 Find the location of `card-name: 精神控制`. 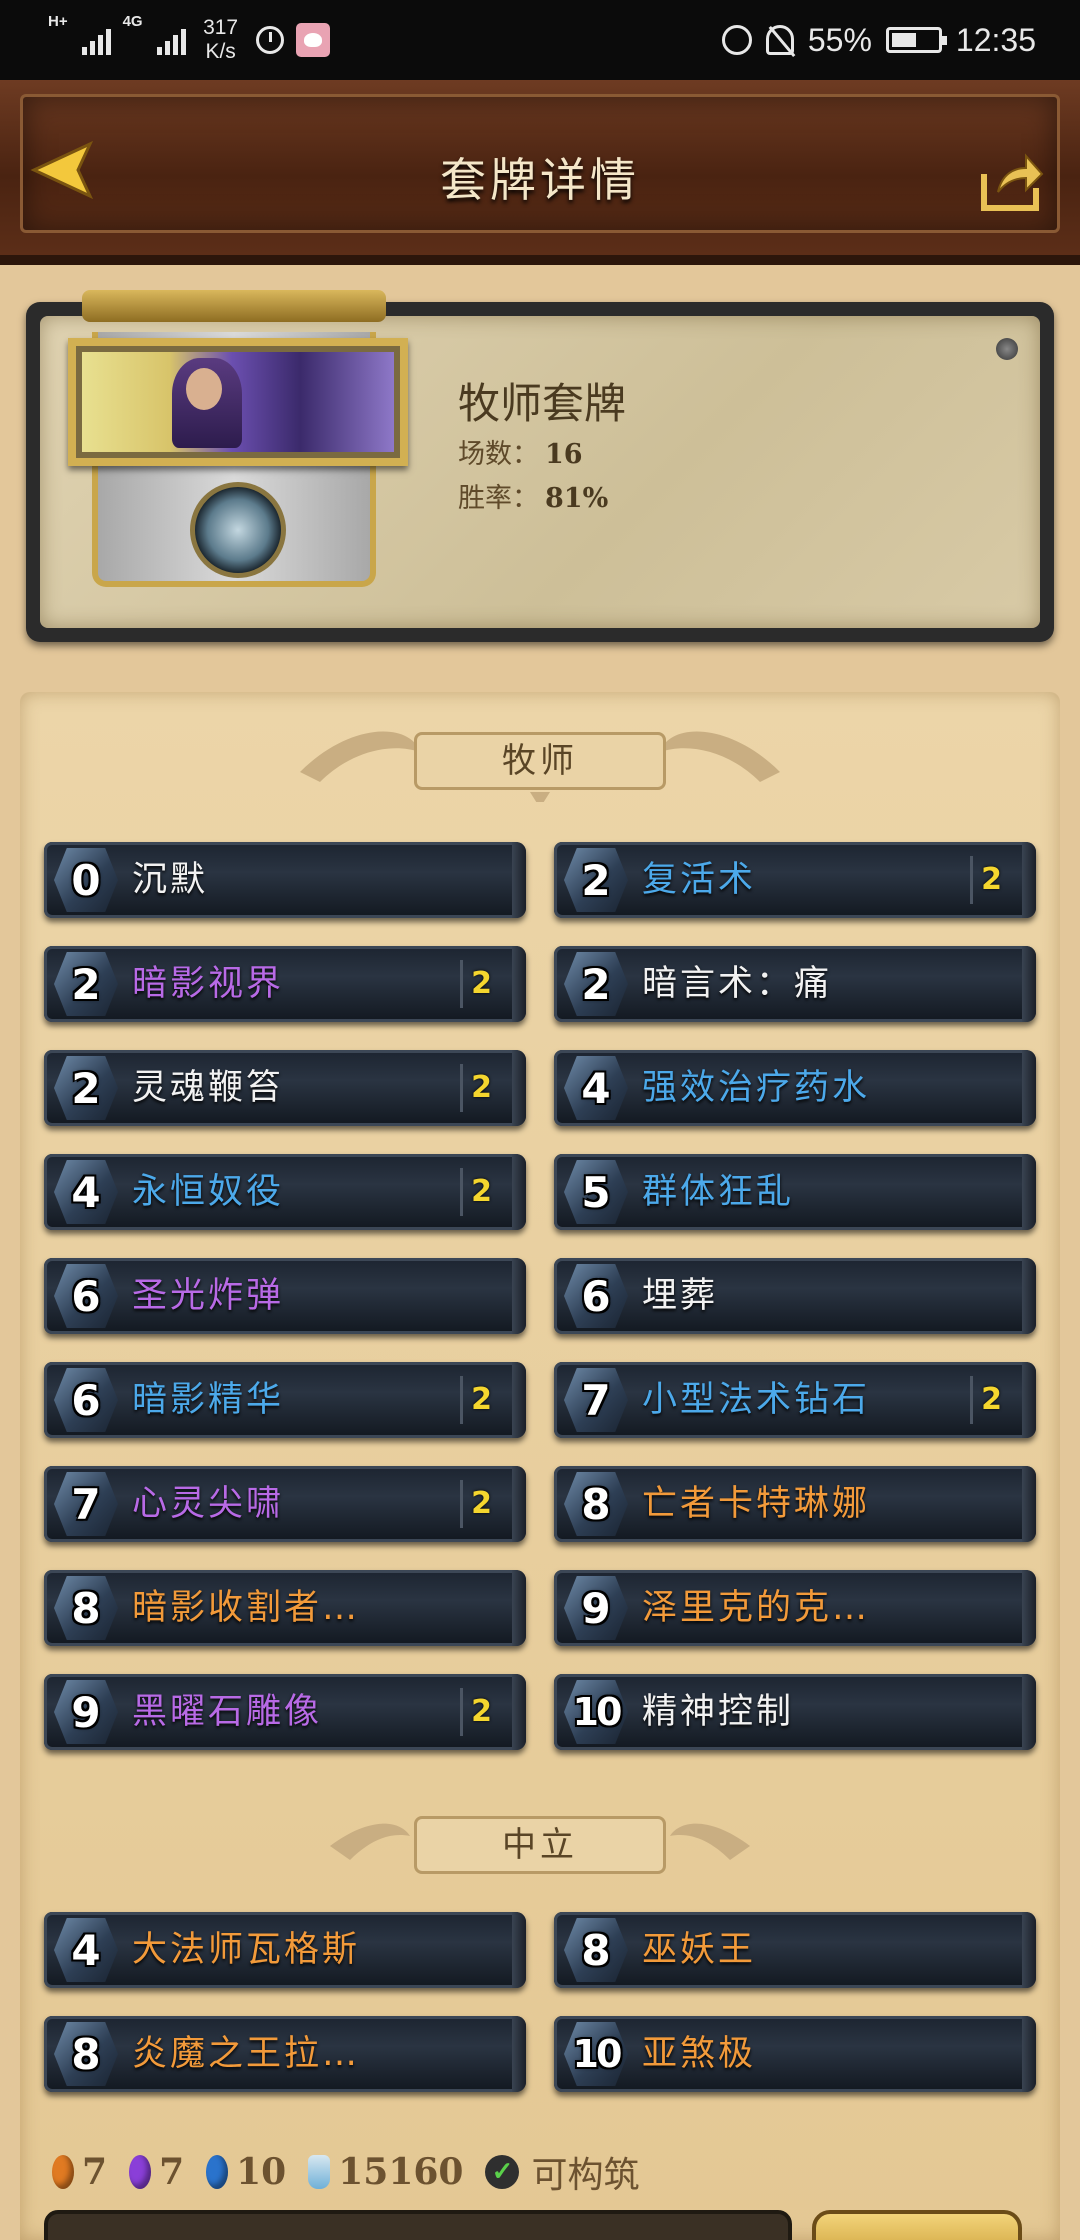

card-name: 精神控制 is located at coordinates (718, 1712).